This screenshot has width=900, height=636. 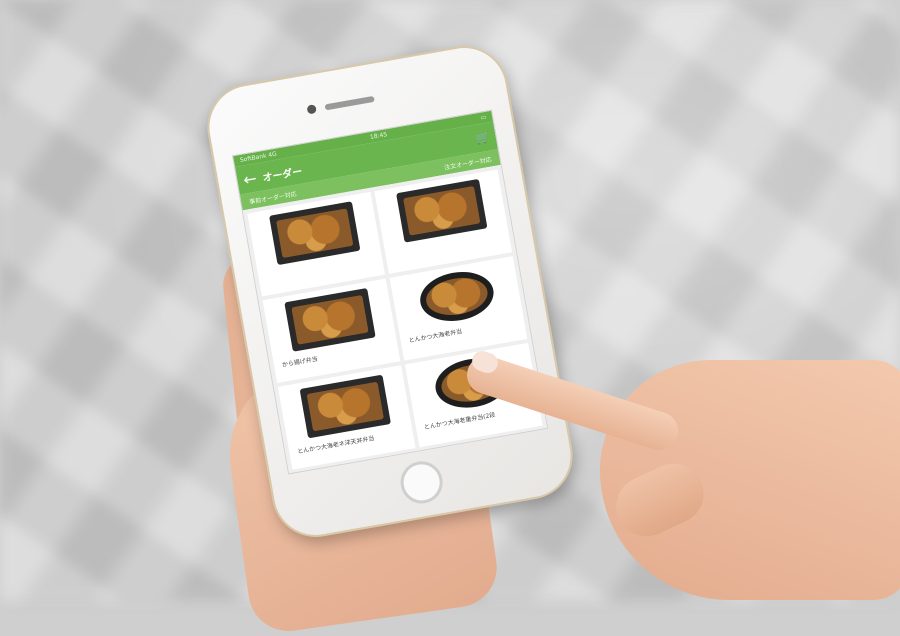 I want to click on page-title: オーダー, so click(x=282, y=175).